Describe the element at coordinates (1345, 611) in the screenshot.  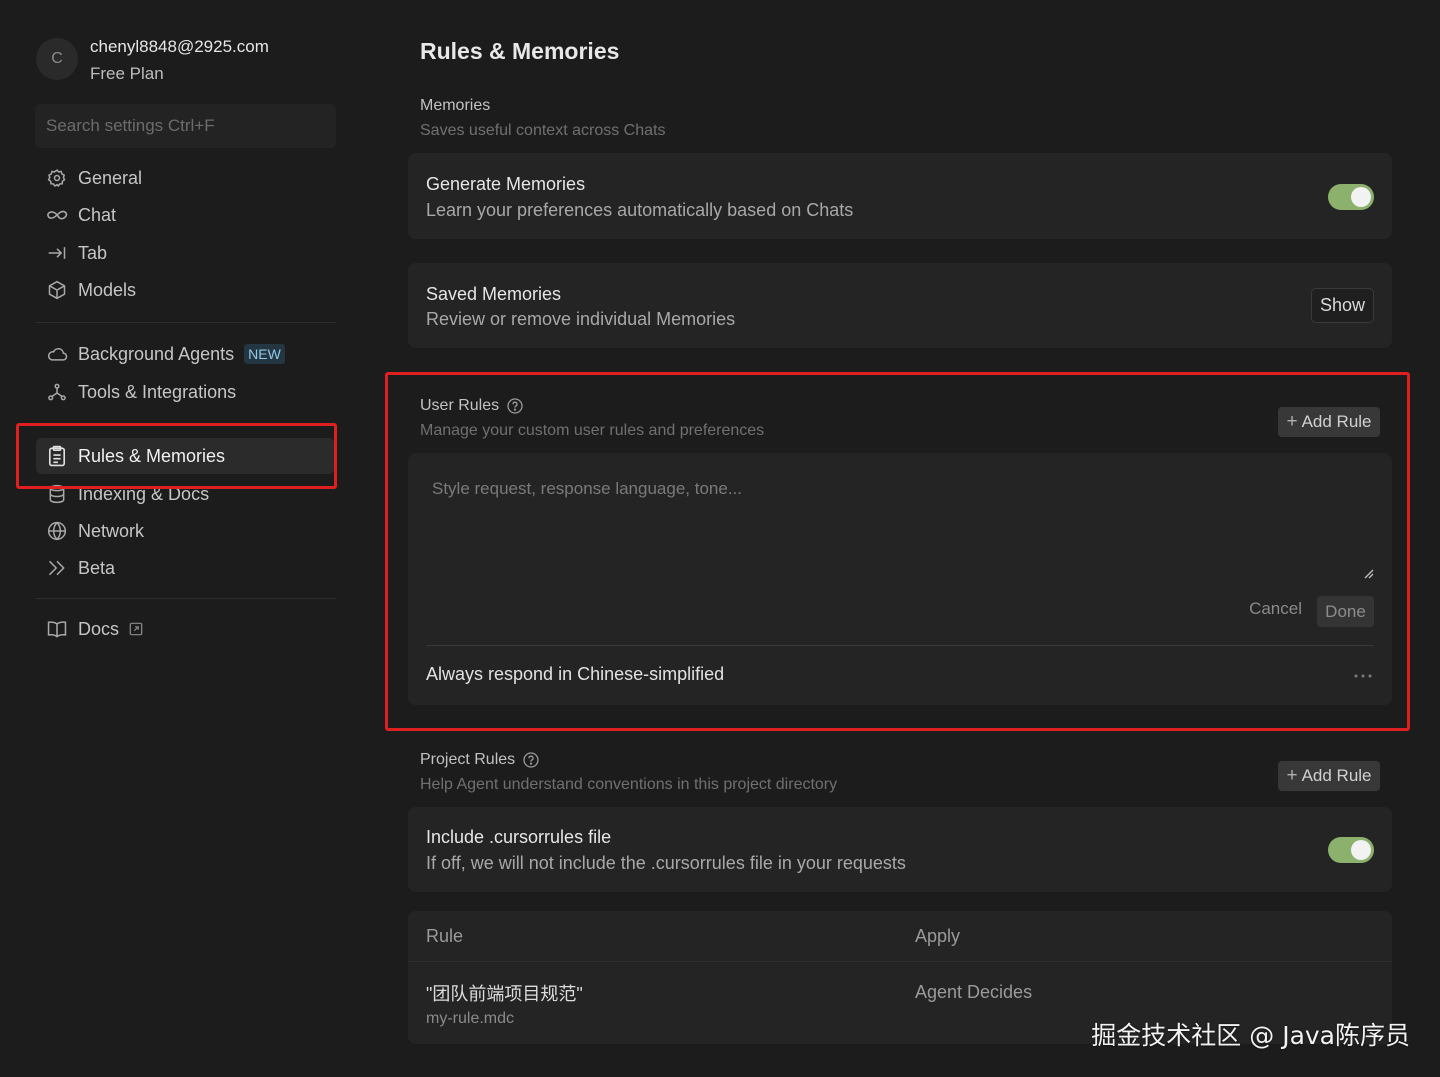
I see `done-button: Done` at that location.